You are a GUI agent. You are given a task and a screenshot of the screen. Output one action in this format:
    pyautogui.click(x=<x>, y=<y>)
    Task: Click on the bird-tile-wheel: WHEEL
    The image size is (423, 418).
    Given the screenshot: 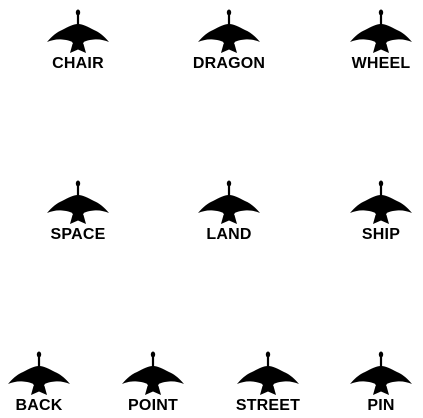 What is the action you would take?
    pyautogui.click(x=377, y=40)
    